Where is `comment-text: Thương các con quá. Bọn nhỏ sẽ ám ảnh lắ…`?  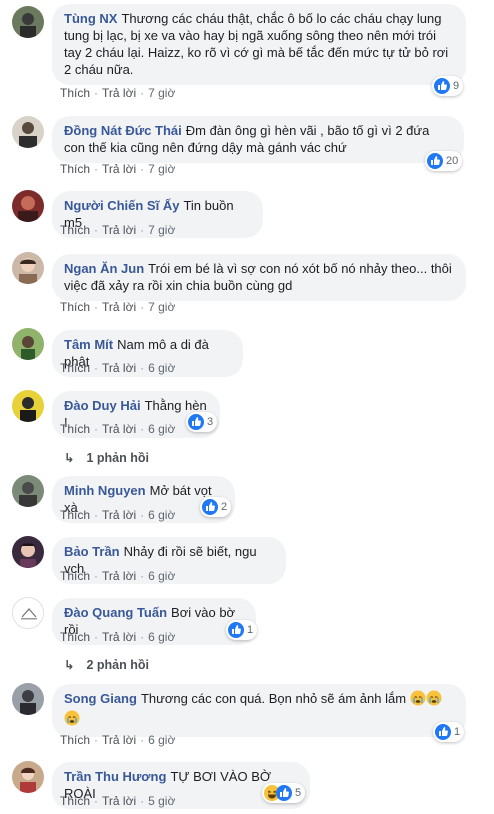
comment-text: Thương các con quá. Bọn nhỏ sẽ ám ảnh lắ… is located at coordinates (273, 698).